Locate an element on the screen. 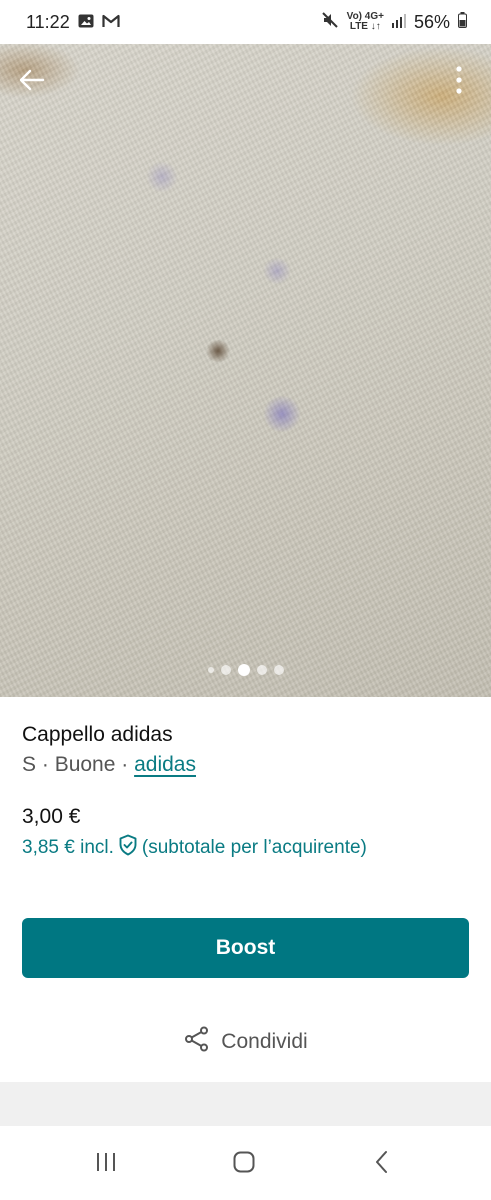  item-meta: S · Buone · adidas is located at coordinates (109, 765).